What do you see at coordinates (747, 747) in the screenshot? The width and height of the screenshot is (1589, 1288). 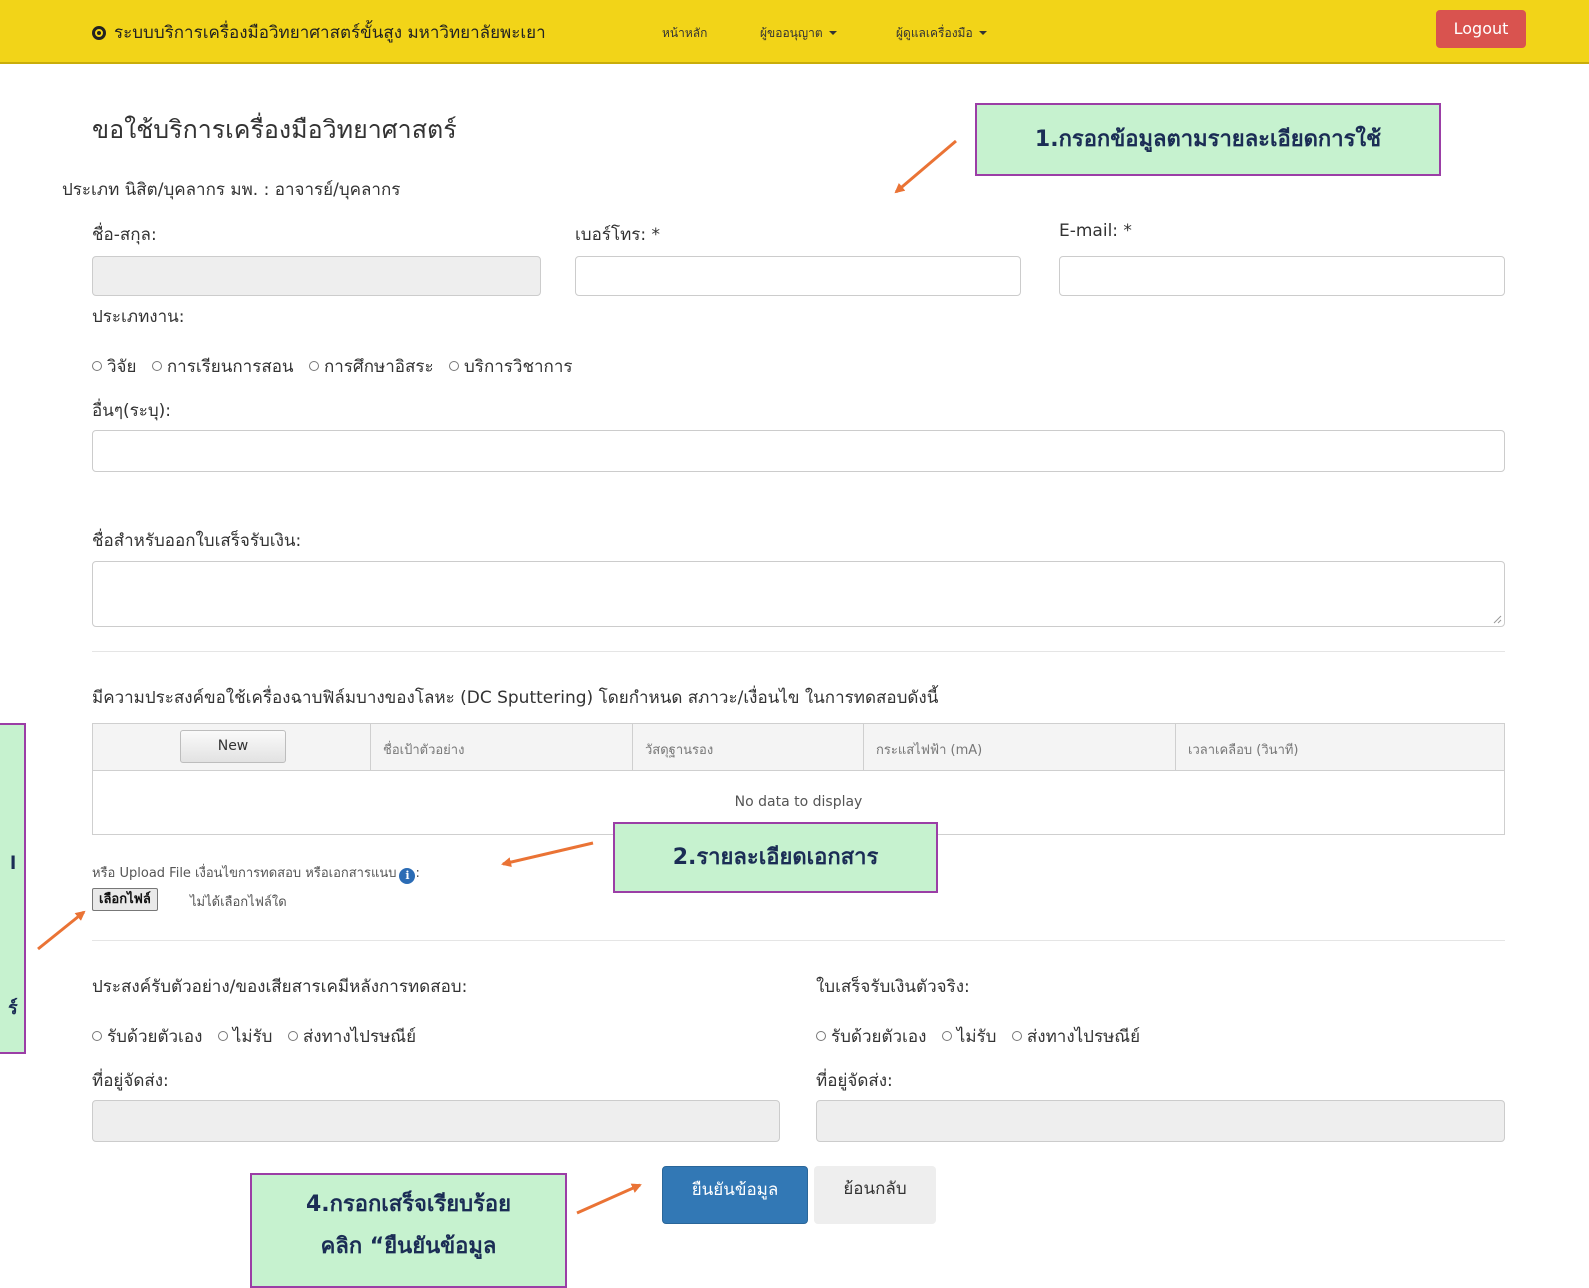 I see `grid-col-substrate: วัสดุฐานรอง` at bounding box center [747, 747].